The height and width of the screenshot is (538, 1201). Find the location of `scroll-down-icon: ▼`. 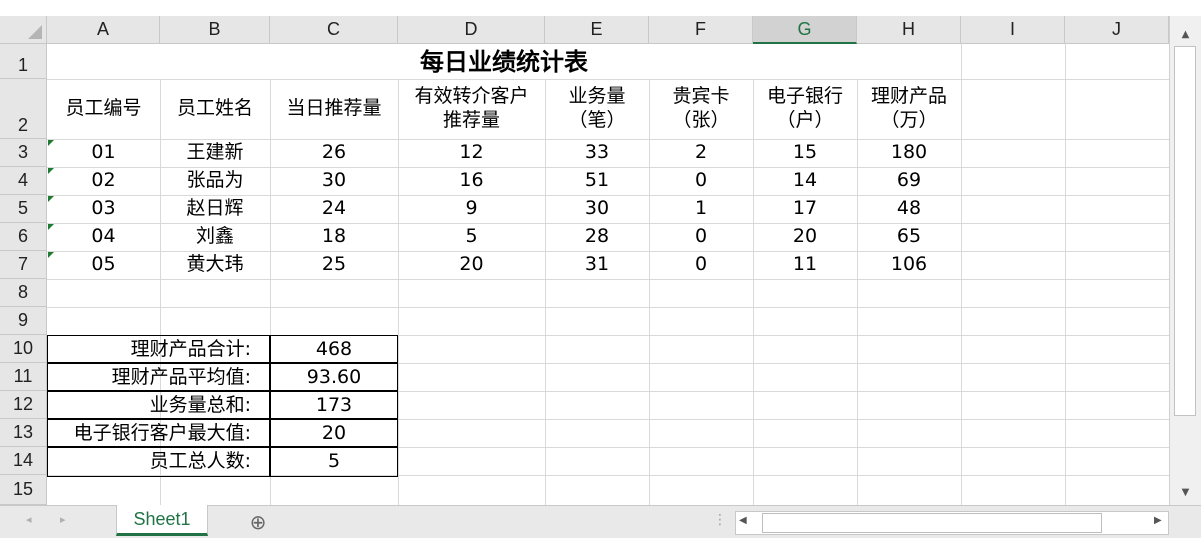

scroll-down-icon: ▼ is located at coordinates (1185, 492).